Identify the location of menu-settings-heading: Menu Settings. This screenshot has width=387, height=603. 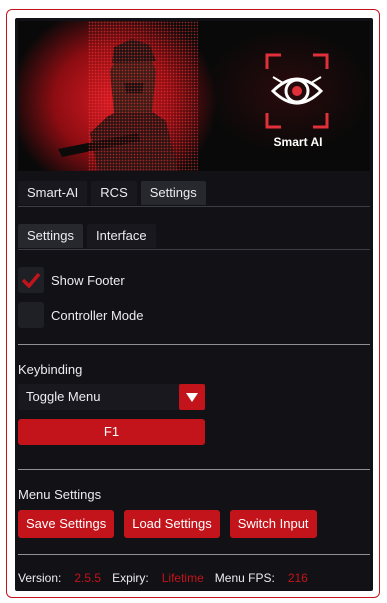
(60, 494).